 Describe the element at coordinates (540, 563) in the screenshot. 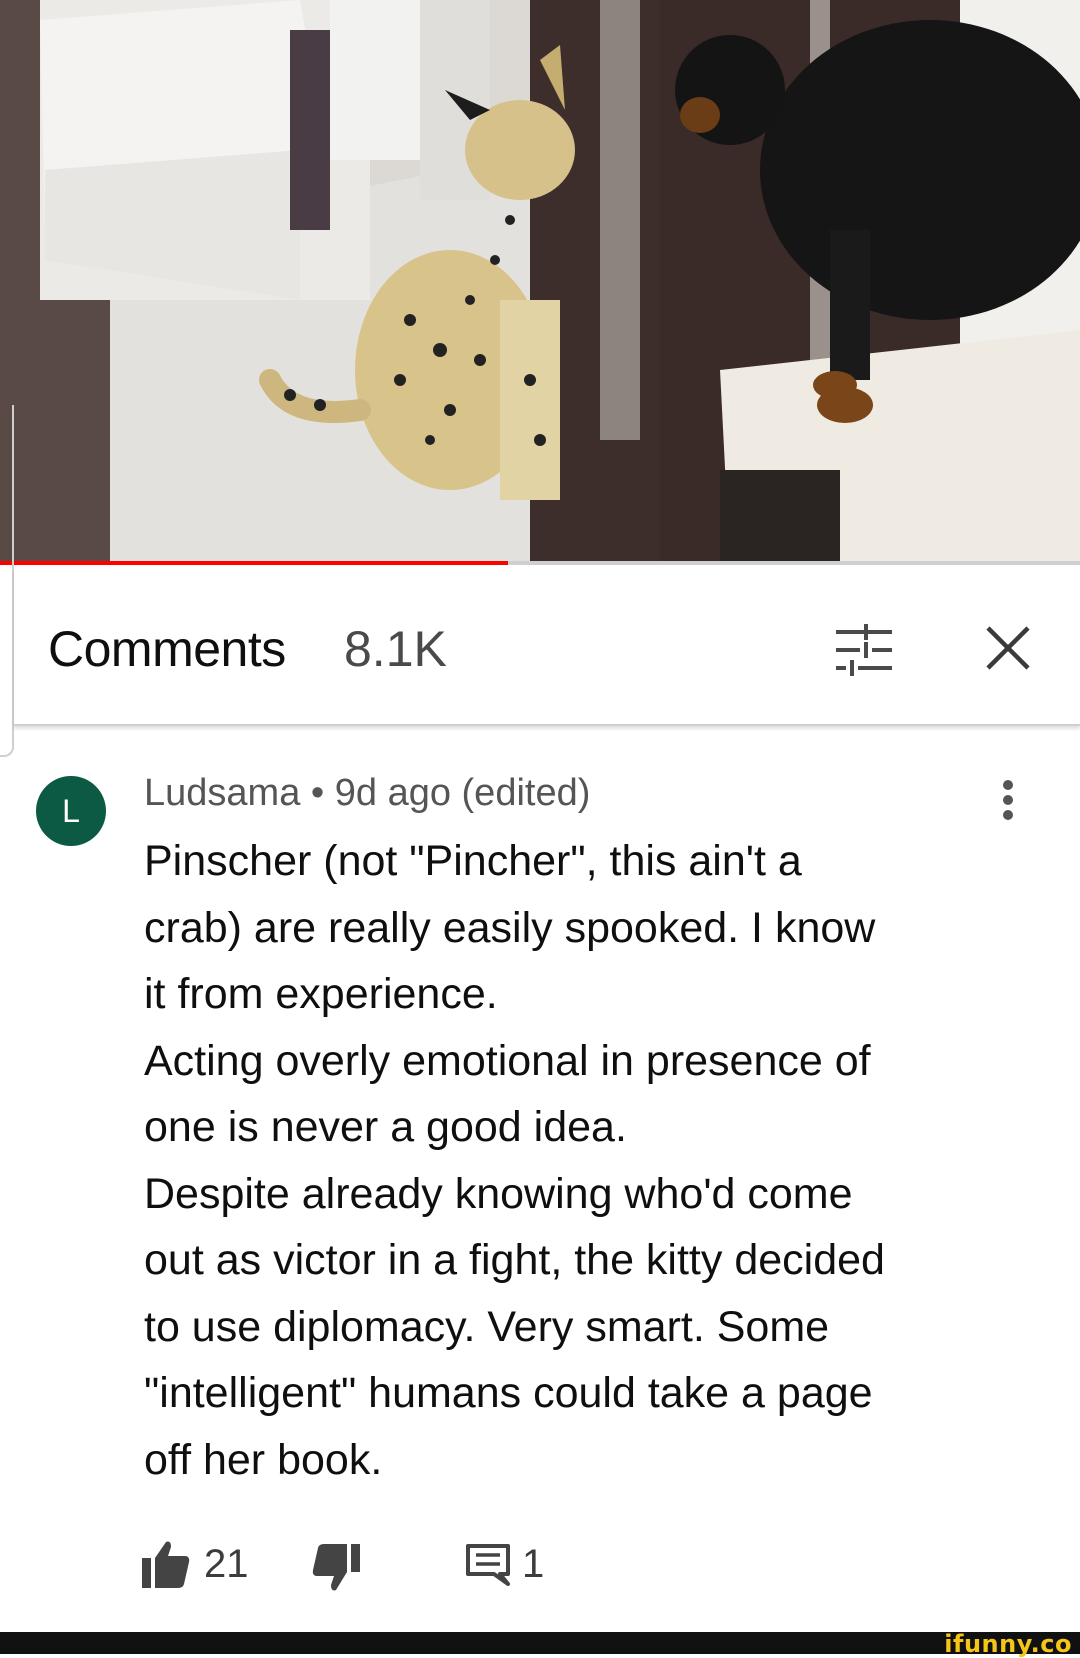

I see `video-progress-bar` at that location.